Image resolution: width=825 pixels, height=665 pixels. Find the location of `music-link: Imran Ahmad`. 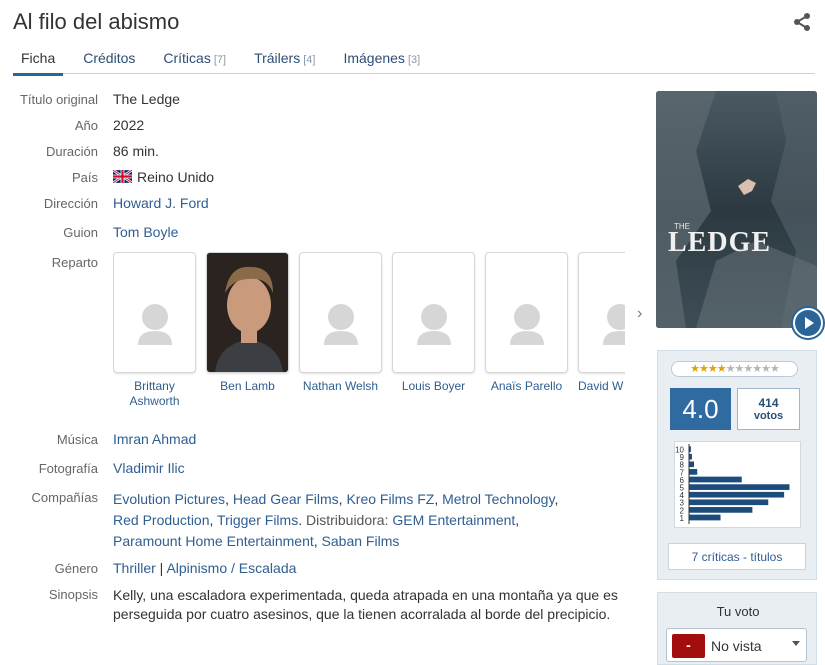

music-link: Imran Ahmad is located at coordinates (154, 439).